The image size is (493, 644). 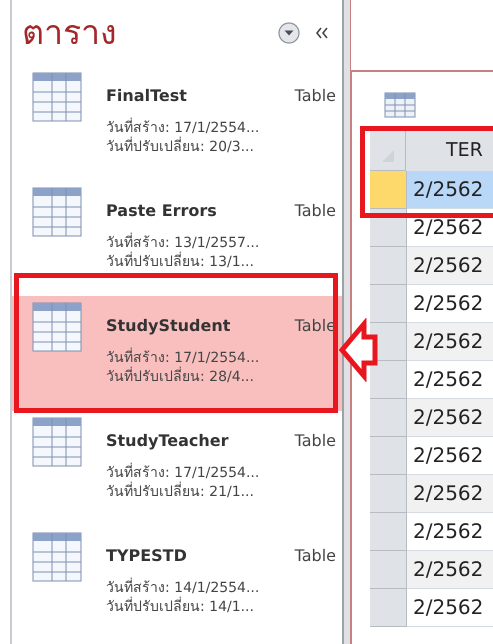 What do you see at coordinates (161, 210) in the screenshot?
I see `table-name: Paste Errors` at bounding box center [161, 210].